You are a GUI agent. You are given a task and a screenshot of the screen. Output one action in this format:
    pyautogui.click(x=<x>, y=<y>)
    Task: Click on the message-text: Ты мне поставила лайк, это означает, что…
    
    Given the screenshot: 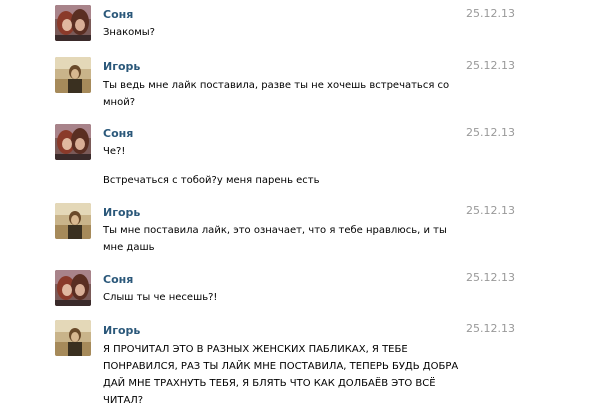 What is the action you would take?
    pyautogui.click(x=275, y=239)
    